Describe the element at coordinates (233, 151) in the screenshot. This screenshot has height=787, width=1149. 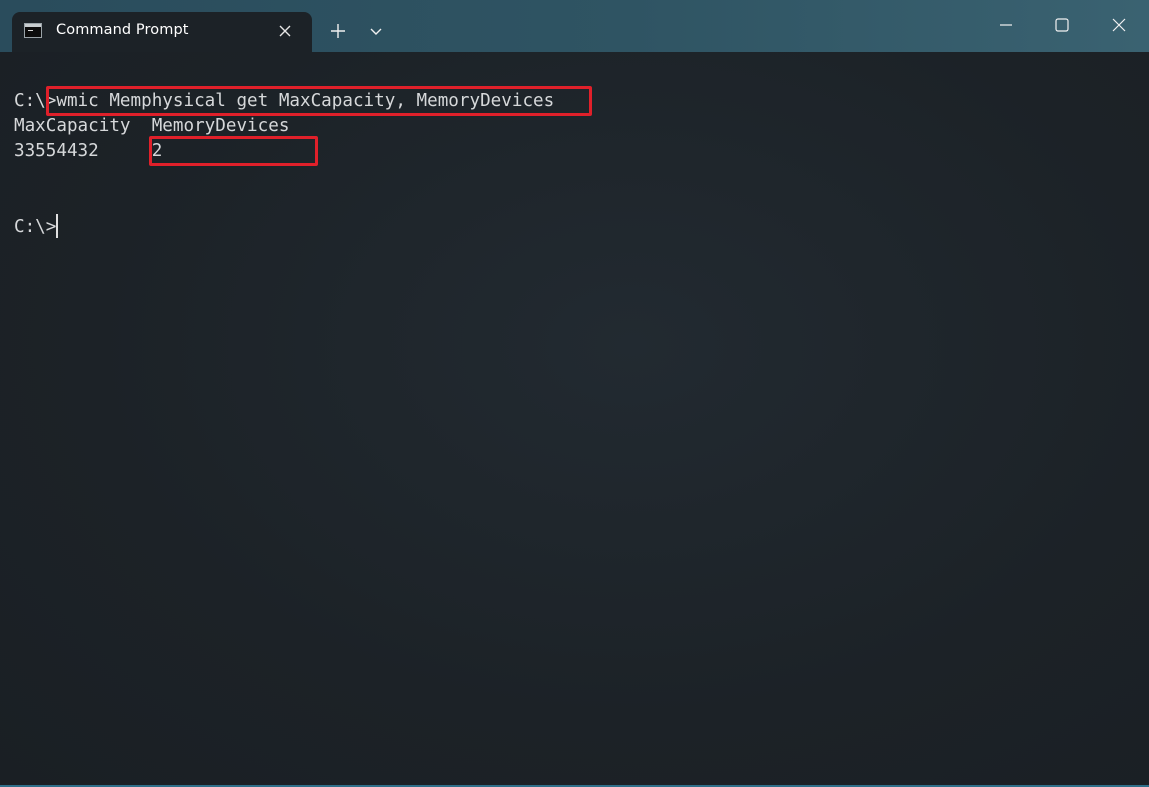
I see `value-highlight-box` at that location.